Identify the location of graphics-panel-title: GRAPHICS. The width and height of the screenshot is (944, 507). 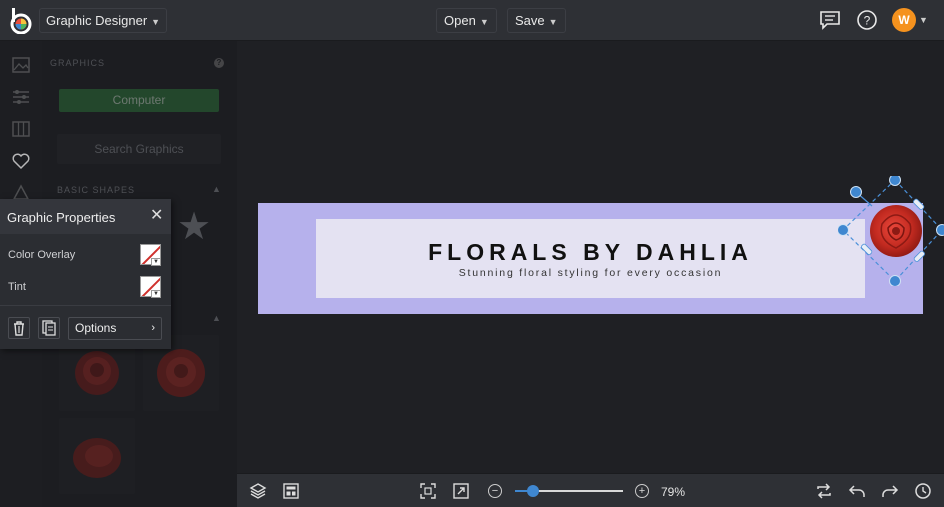
(78, 63).